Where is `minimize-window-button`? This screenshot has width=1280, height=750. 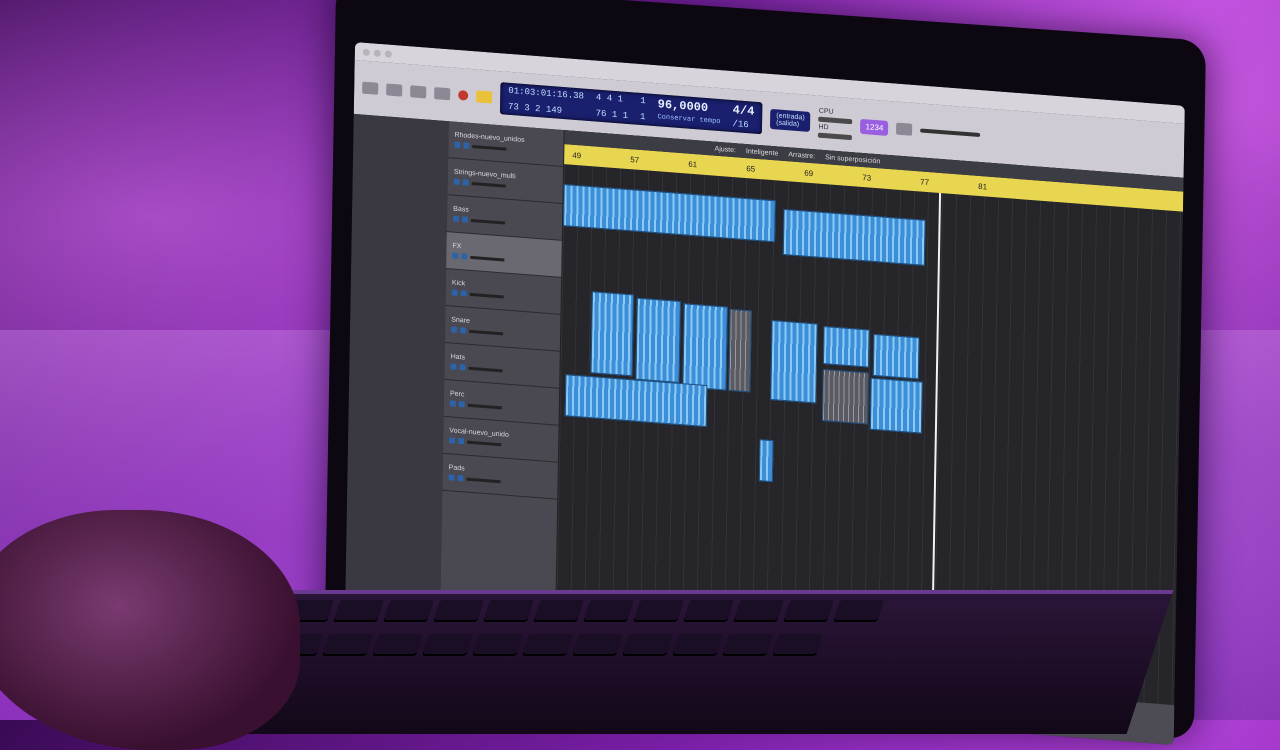
minimize-window-button is located at coordinates (377, 52).